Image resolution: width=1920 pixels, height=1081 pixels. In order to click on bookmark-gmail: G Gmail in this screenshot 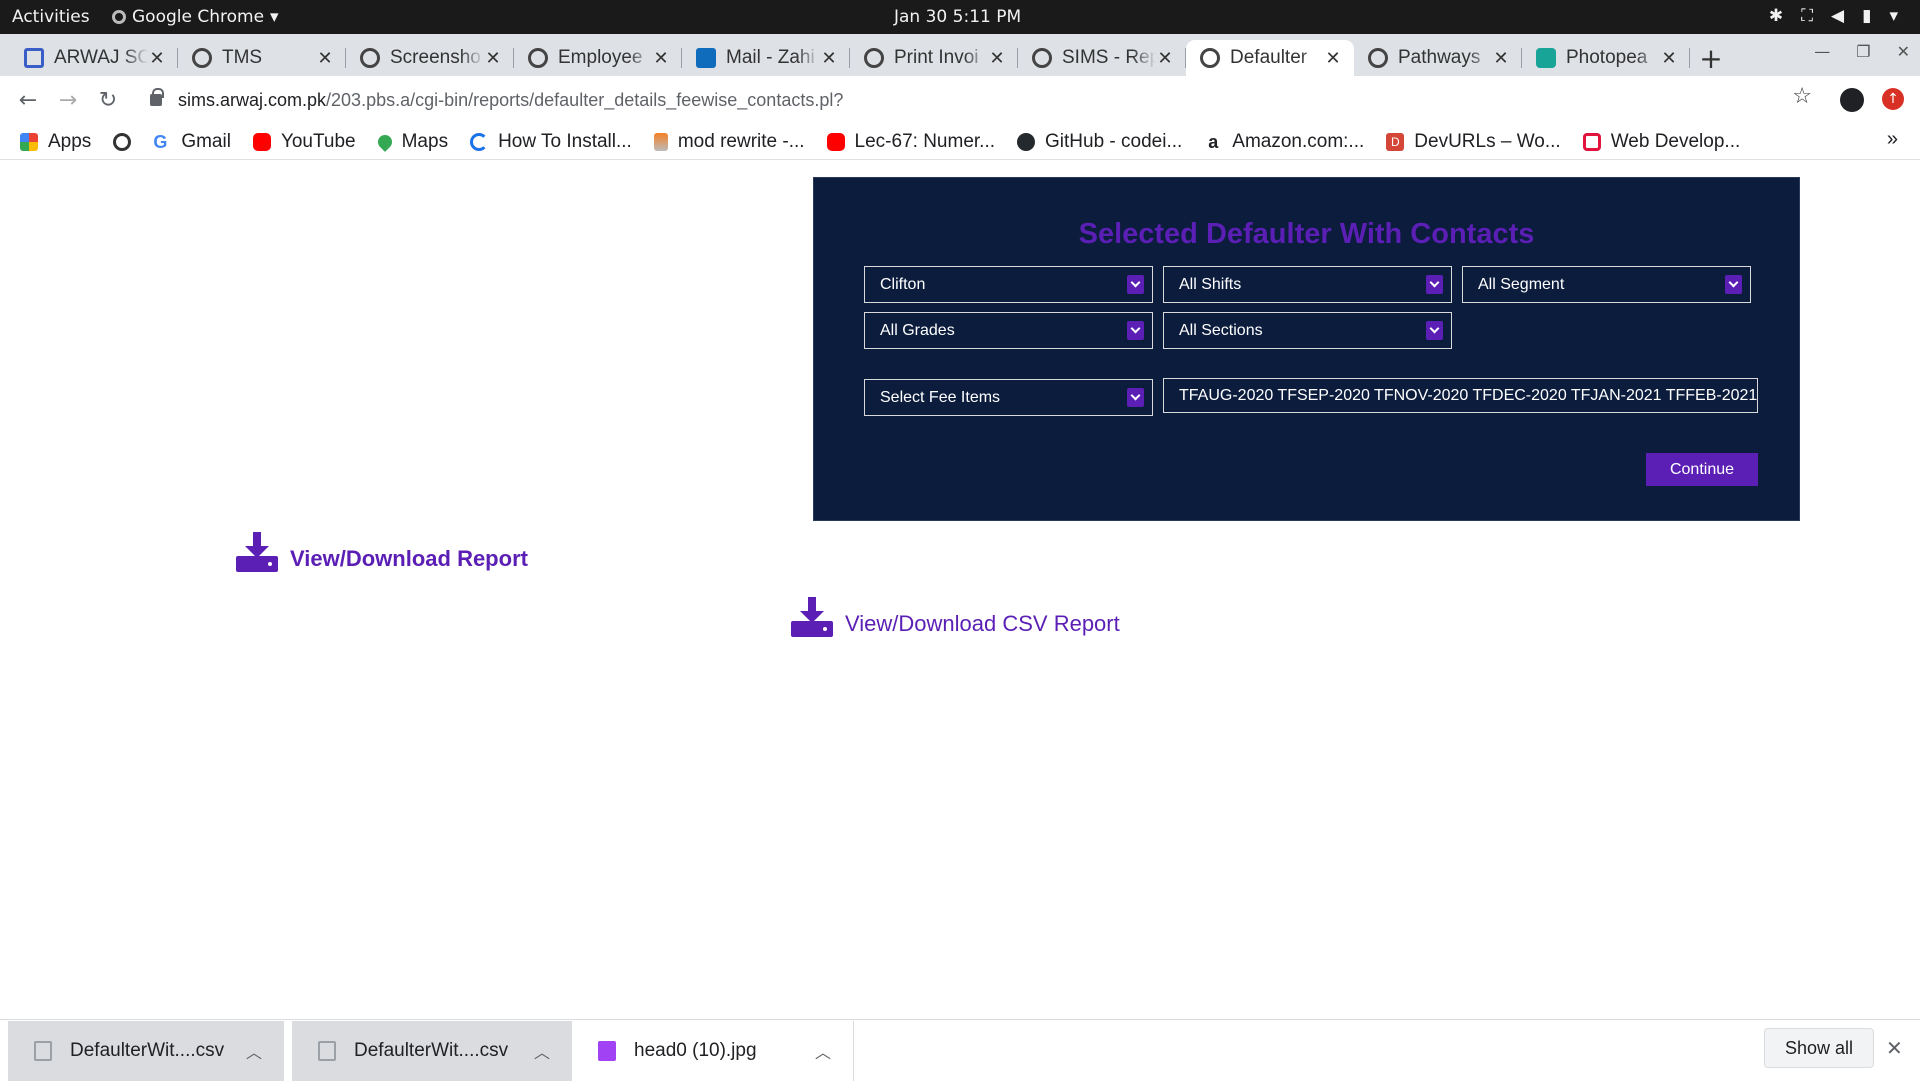, I will do `click(192, 142)`.